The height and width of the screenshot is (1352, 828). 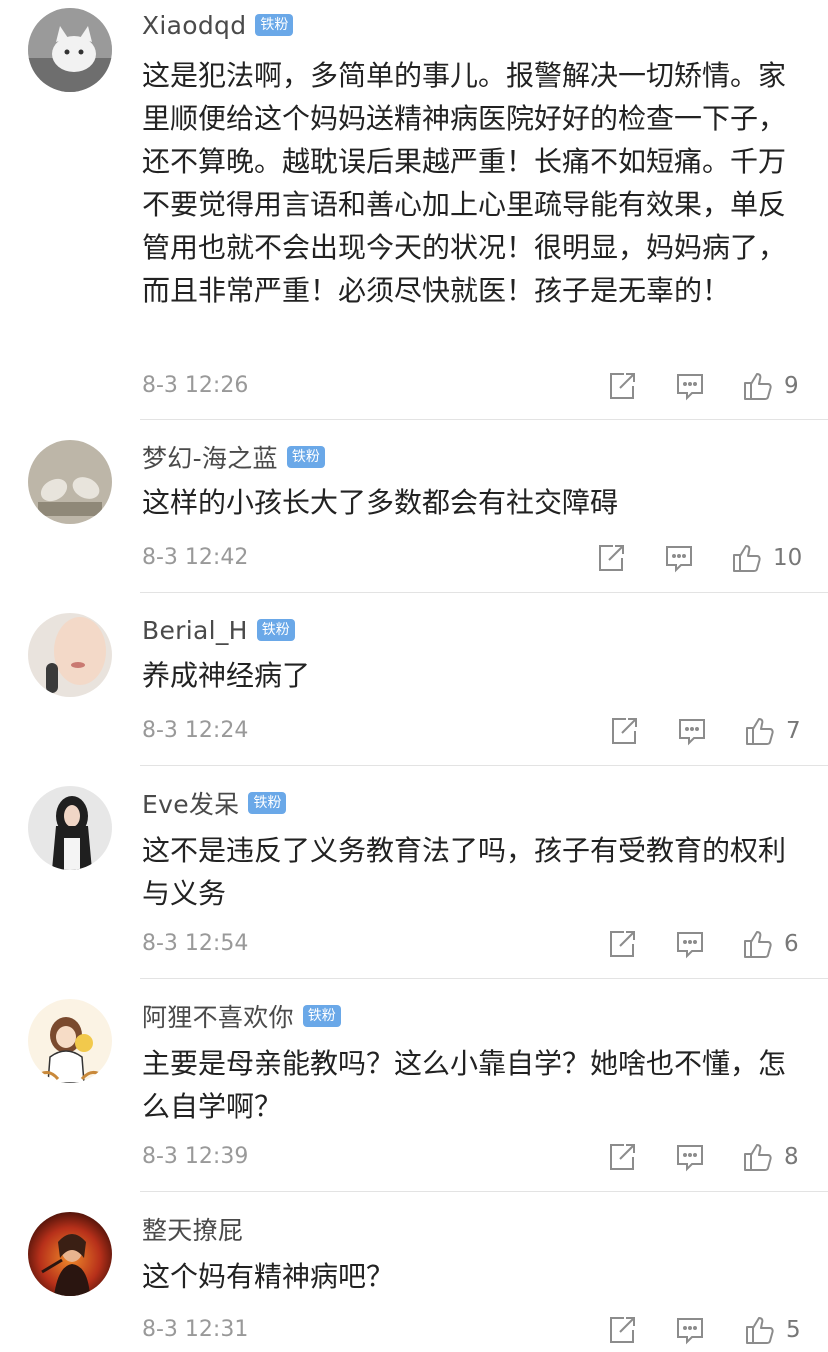 I want to click on comment-item: 整天撩屁 这个妈有精神病吧？ 8-3 12:31 5, so click(x=414, y=1272).